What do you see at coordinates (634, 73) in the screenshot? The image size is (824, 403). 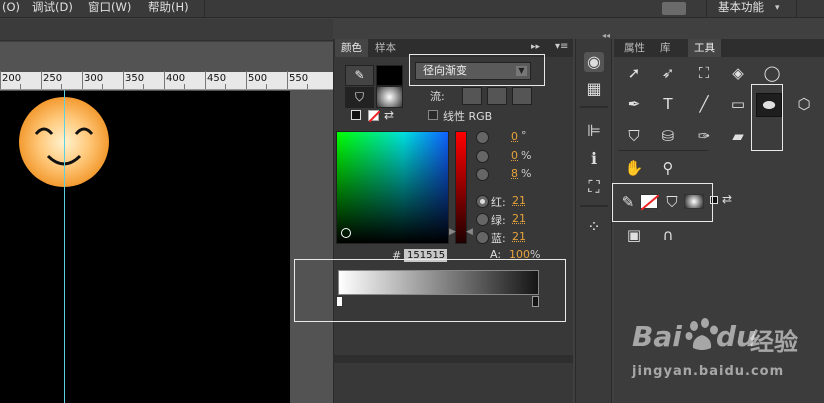 I see `selection-tool-icon: ➚` at bounding box center [634, 73].